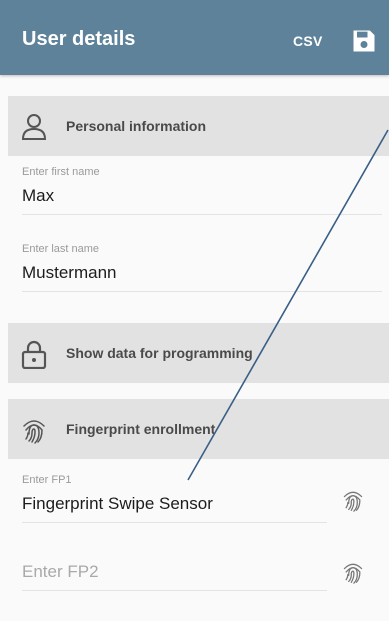 This screenshot has height=621, width=389. I want to click on fp2-field: Enter FP2, so click(174, 576).